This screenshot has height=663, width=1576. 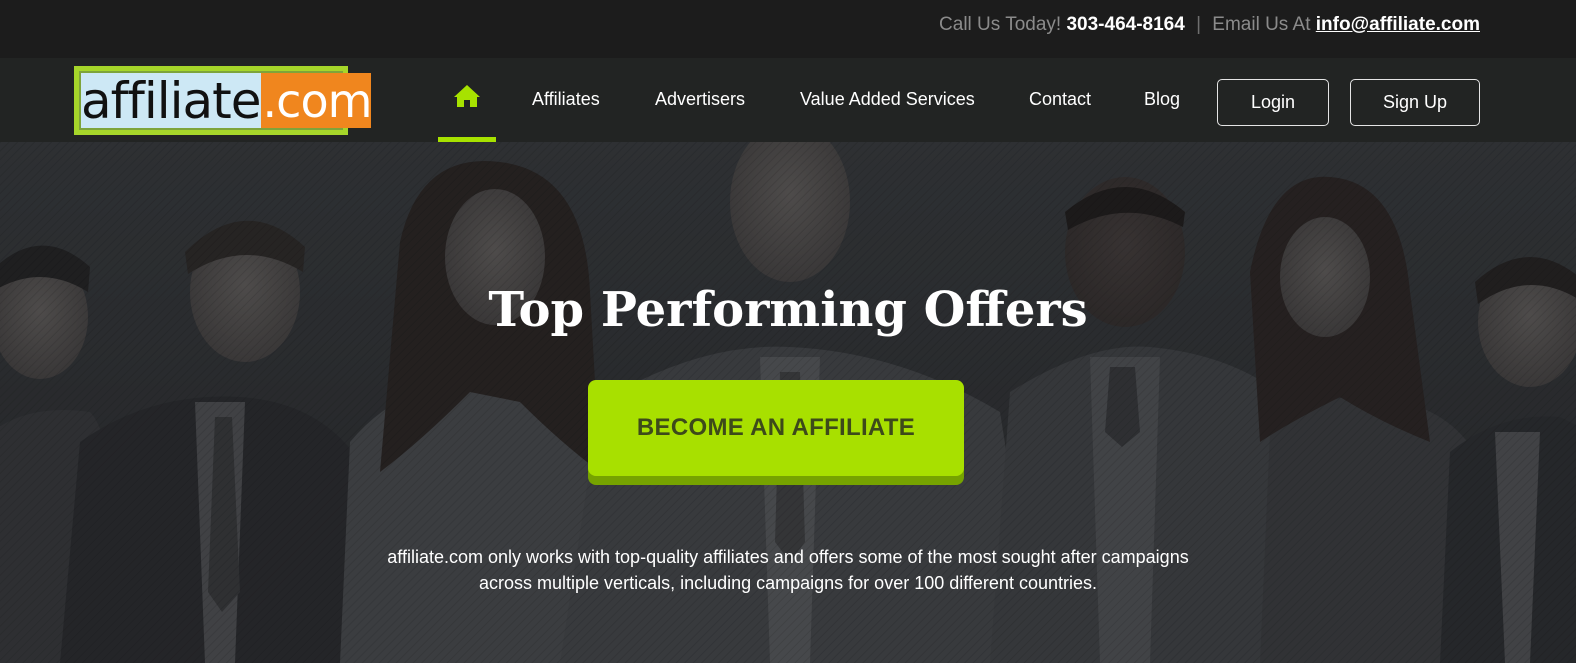 I want to click on nav-item-blog: Blog, so click(x=1162, y=99).